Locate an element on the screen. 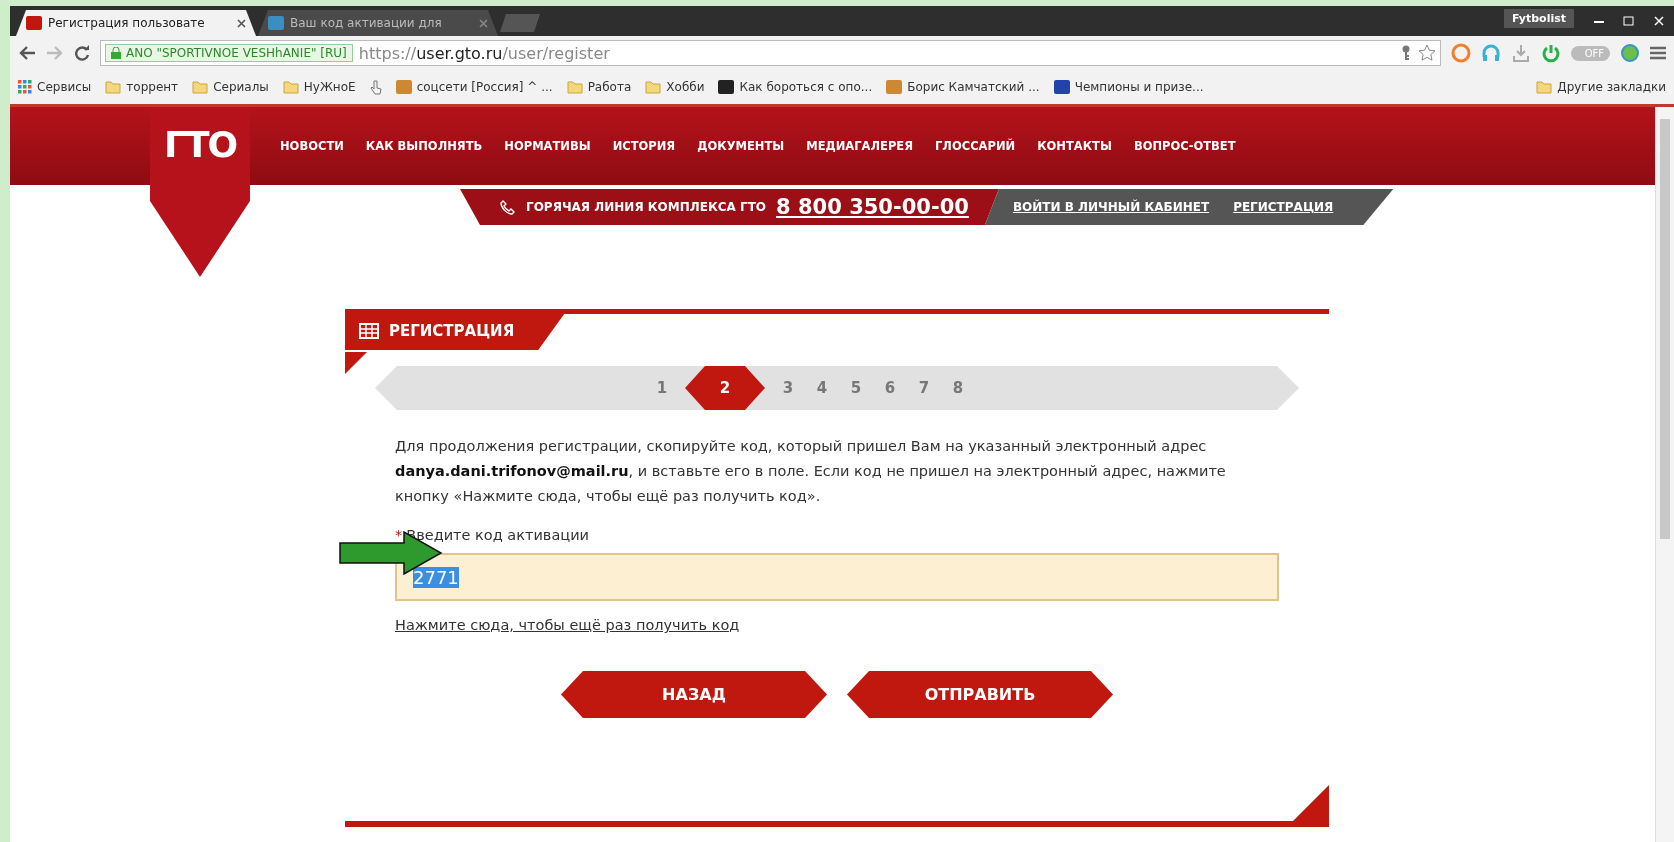  account-link: ВОЙТИ В ЛИЧНЫЙ КАБИНЕТ is located at coordinates (1111, 207).